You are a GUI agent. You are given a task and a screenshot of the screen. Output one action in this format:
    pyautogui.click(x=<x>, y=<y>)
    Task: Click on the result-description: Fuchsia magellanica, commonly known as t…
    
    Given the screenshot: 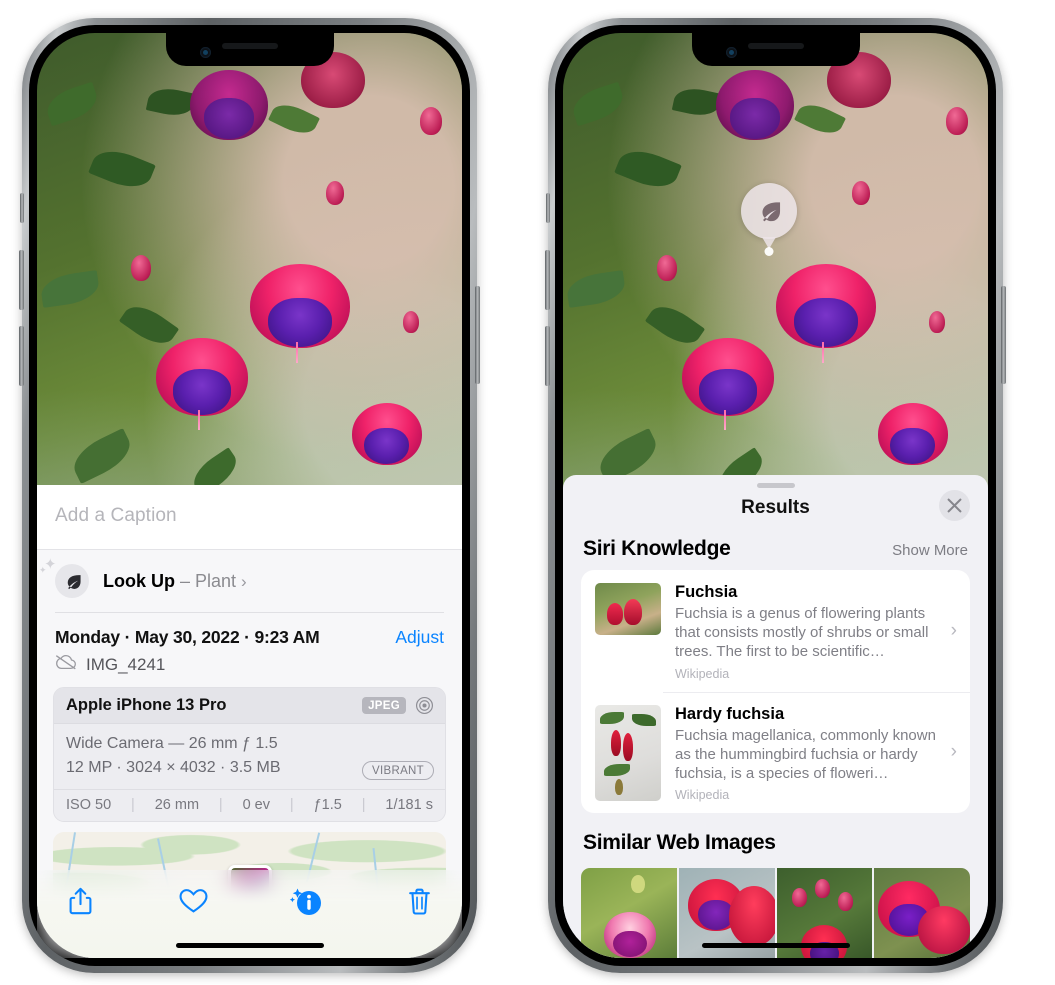 What is the action you would take?
    pyautogui.click(x=805, y=754)
    